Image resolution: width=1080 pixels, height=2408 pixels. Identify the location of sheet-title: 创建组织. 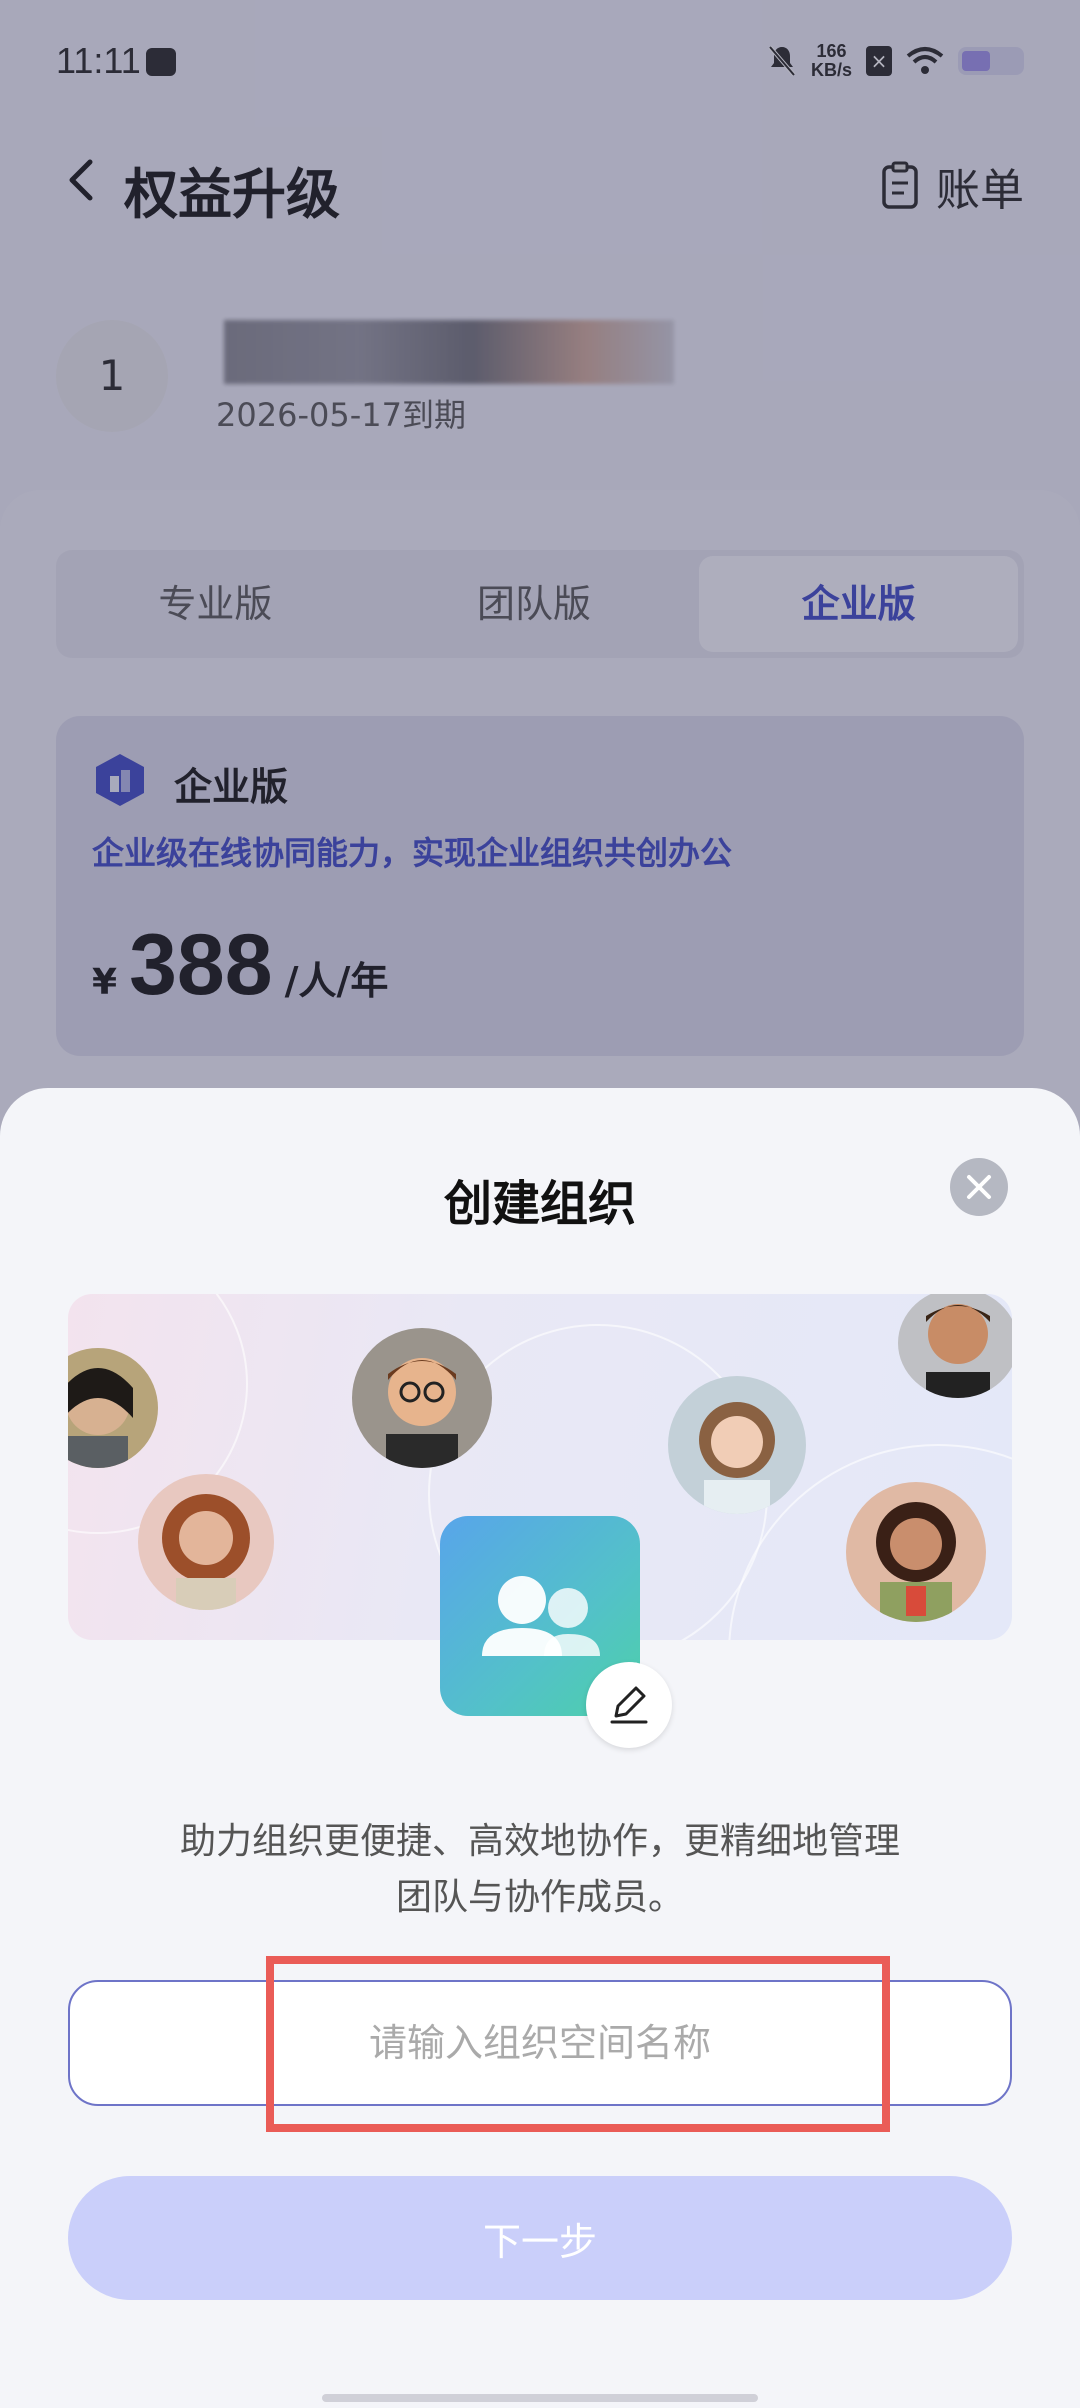
(539, 1204).